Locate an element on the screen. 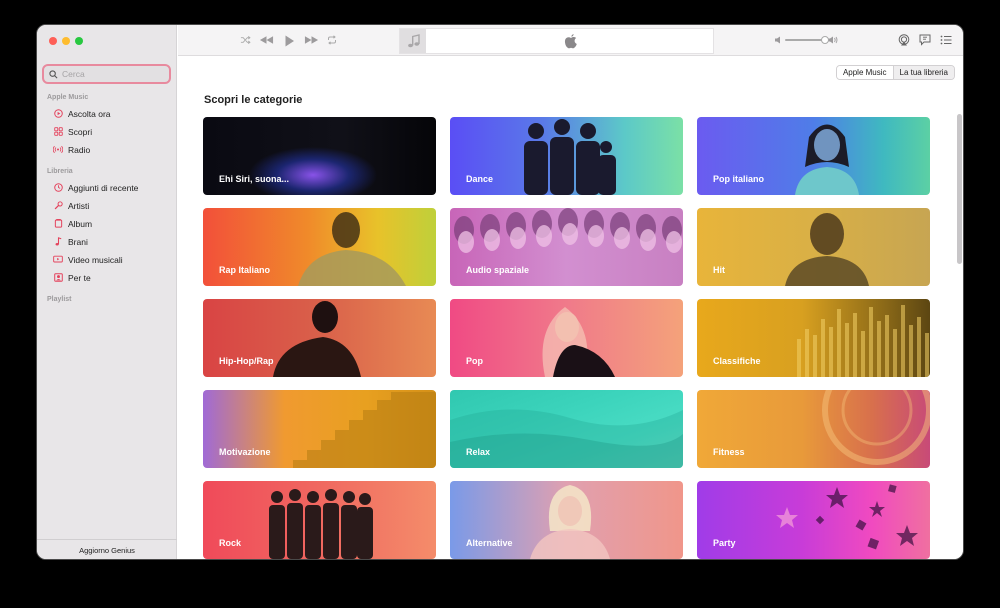  previous-button is located at coordinates (266, 40).